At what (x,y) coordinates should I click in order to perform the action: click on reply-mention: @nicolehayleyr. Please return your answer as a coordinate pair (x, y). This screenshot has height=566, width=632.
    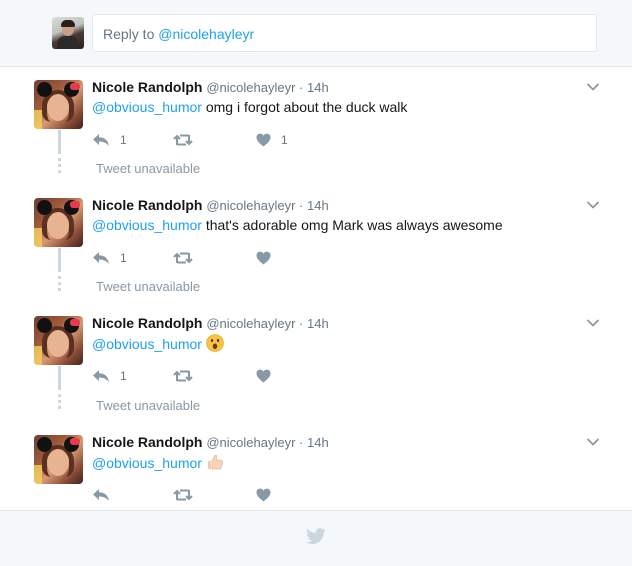
    Looking at the image, I should click on (206, 34).